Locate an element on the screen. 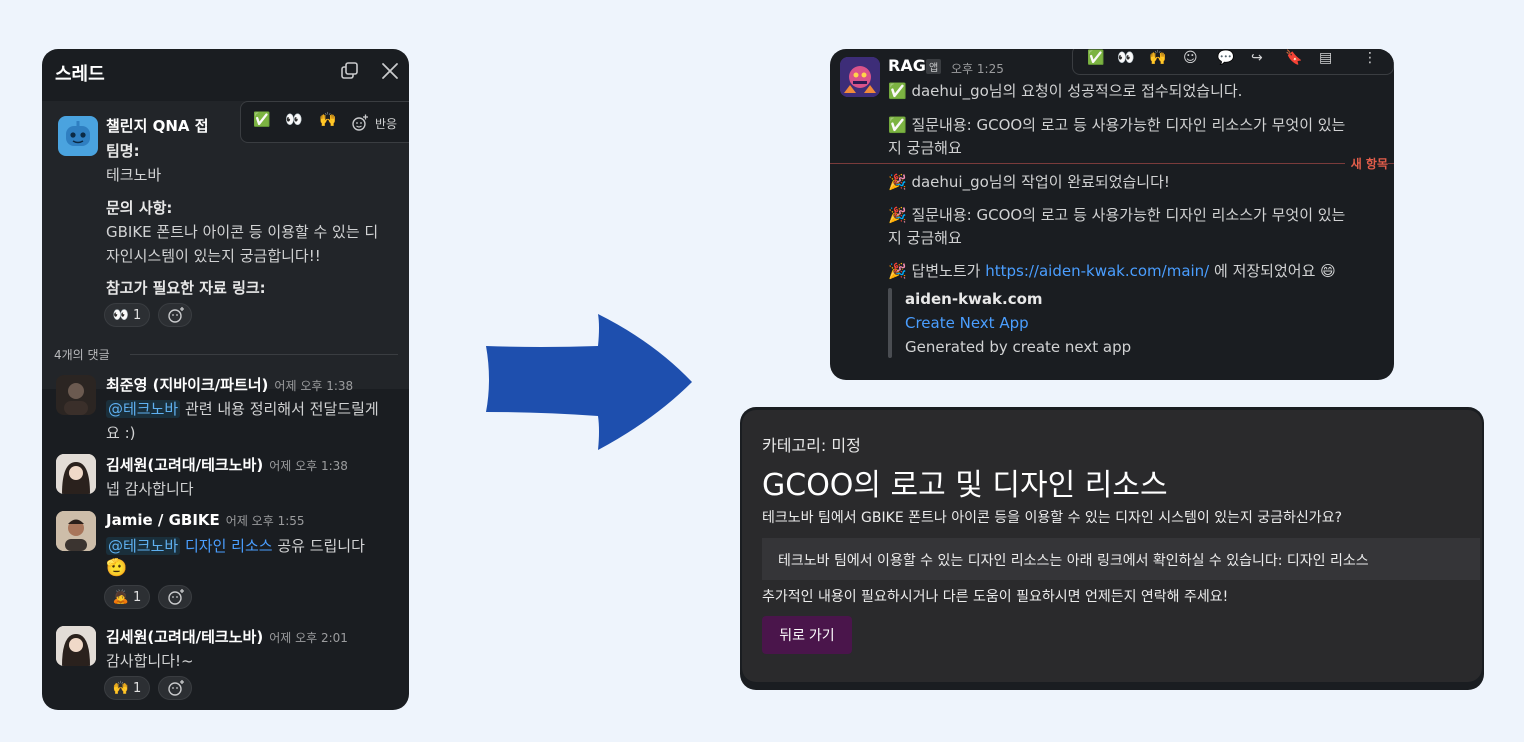  react-label: 반응 is located at coordinates (386, 123).